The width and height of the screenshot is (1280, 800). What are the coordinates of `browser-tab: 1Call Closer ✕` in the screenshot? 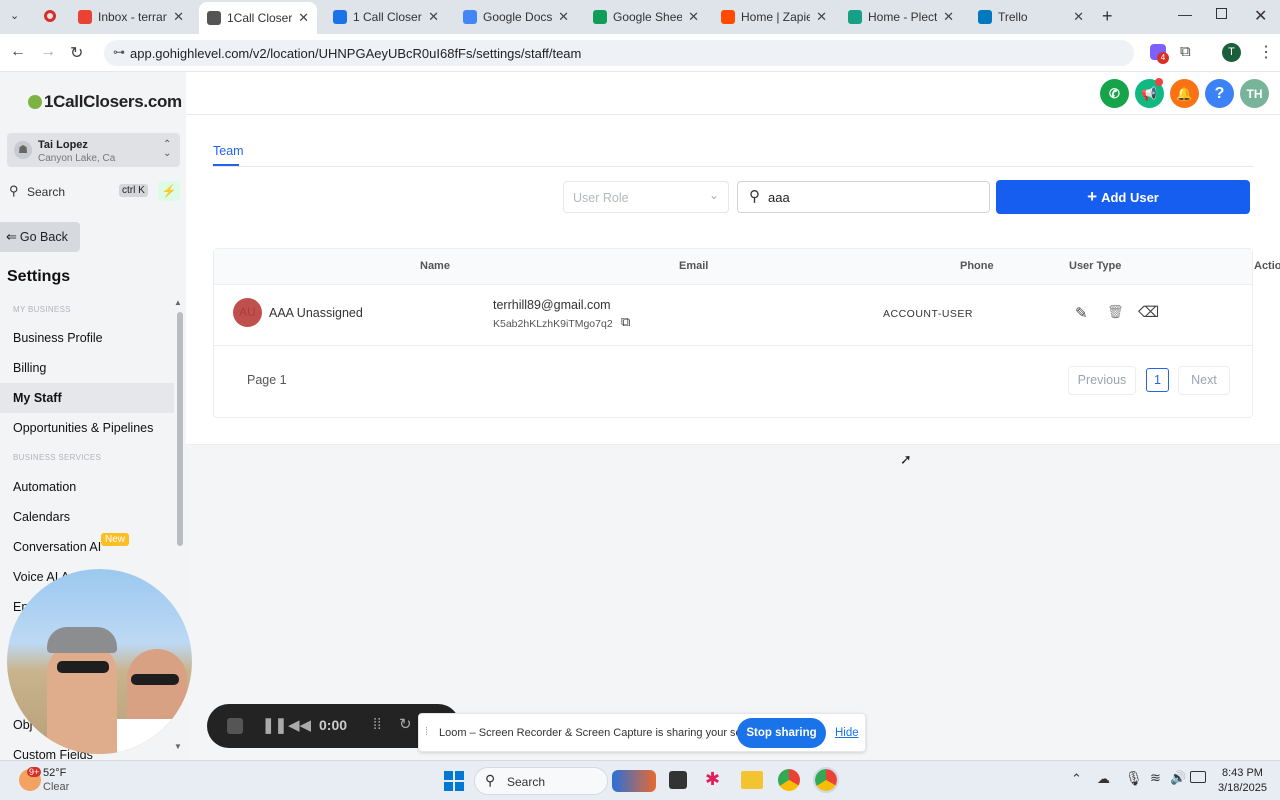 It's located at (258, 18).